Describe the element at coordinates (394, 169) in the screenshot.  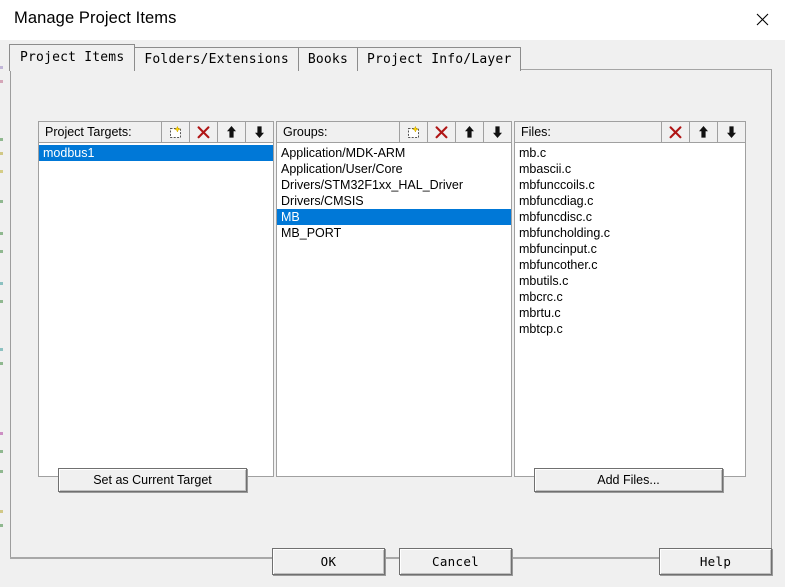
I see `list-item: Application/User/Core` at that location.